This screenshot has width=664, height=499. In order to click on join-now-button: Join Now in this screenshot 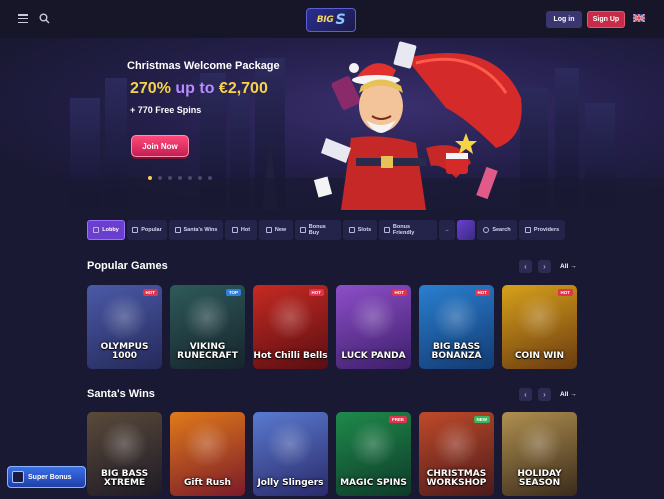, I will do `click(160, 146)`.